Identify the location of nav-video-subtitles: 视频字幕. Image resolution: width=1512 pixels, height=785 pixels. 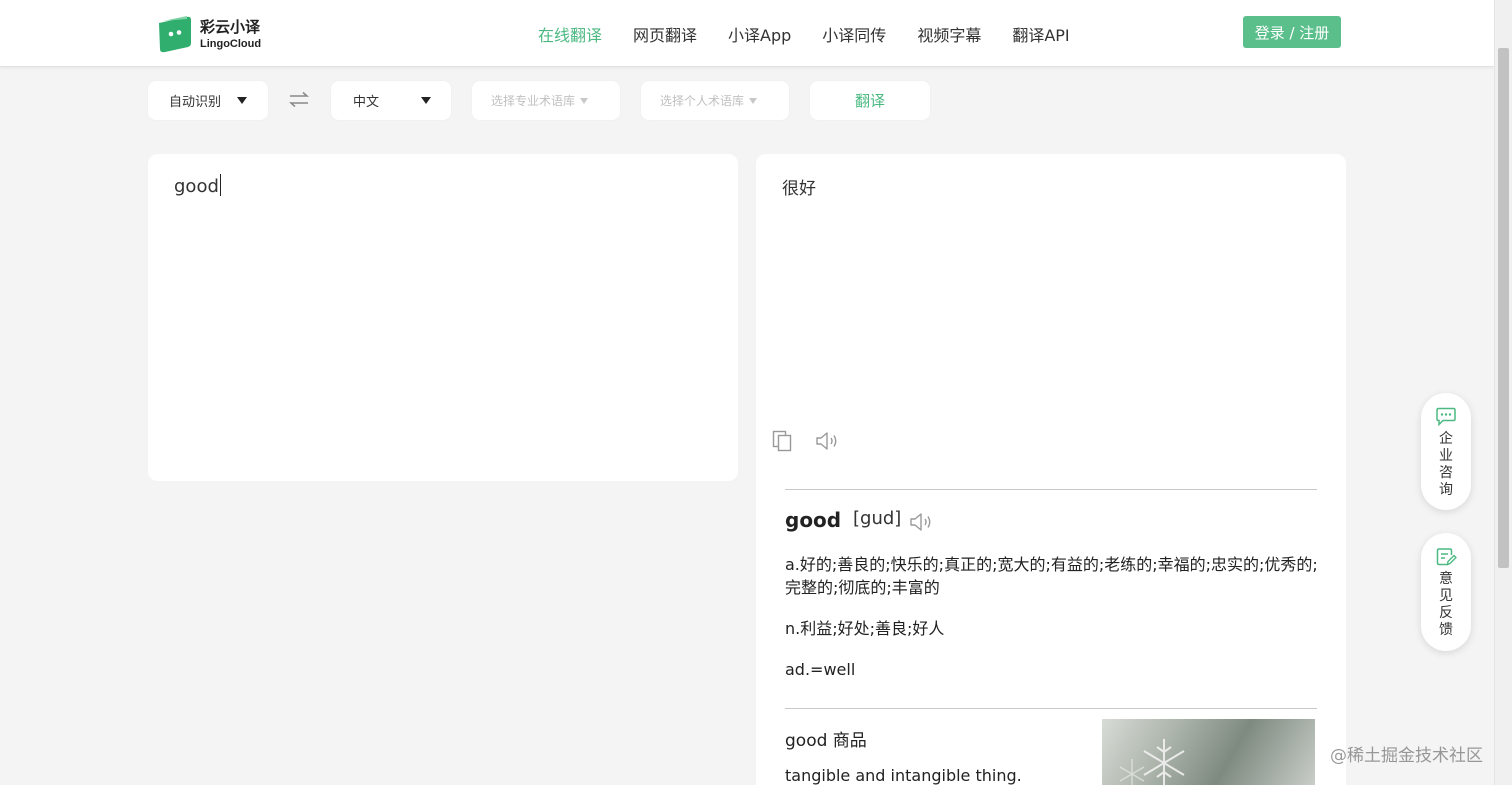
(949, 34).